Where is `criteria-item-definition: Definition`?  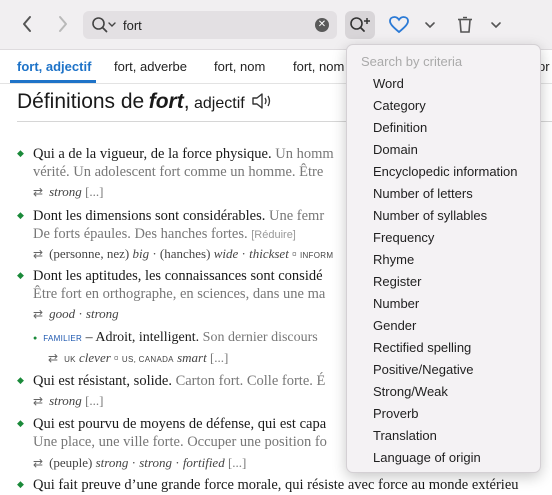
criteria-item-definition: Definition is located at coordinates (400, 127).